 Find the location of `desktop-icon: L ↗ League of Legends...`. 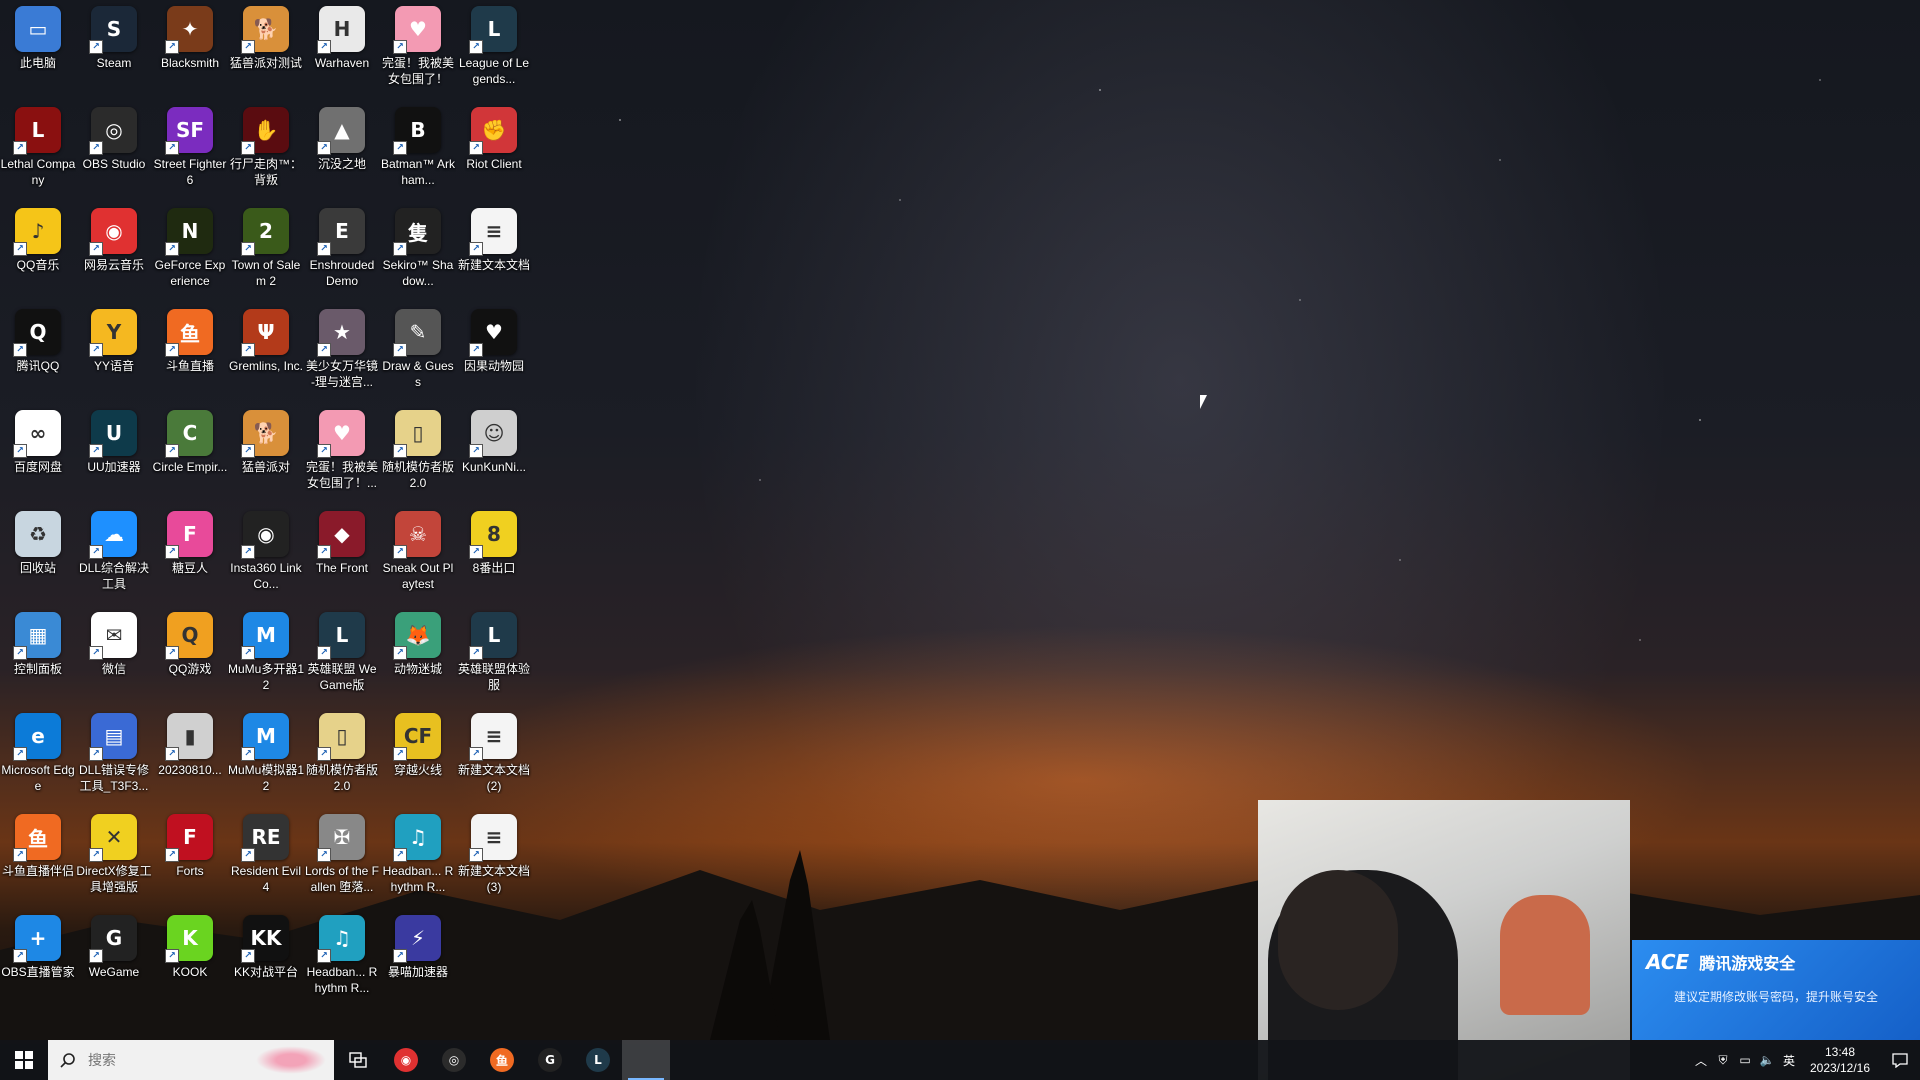

desktop-icon: L ↗ League of Legends... is located at coordinates (494, 48).